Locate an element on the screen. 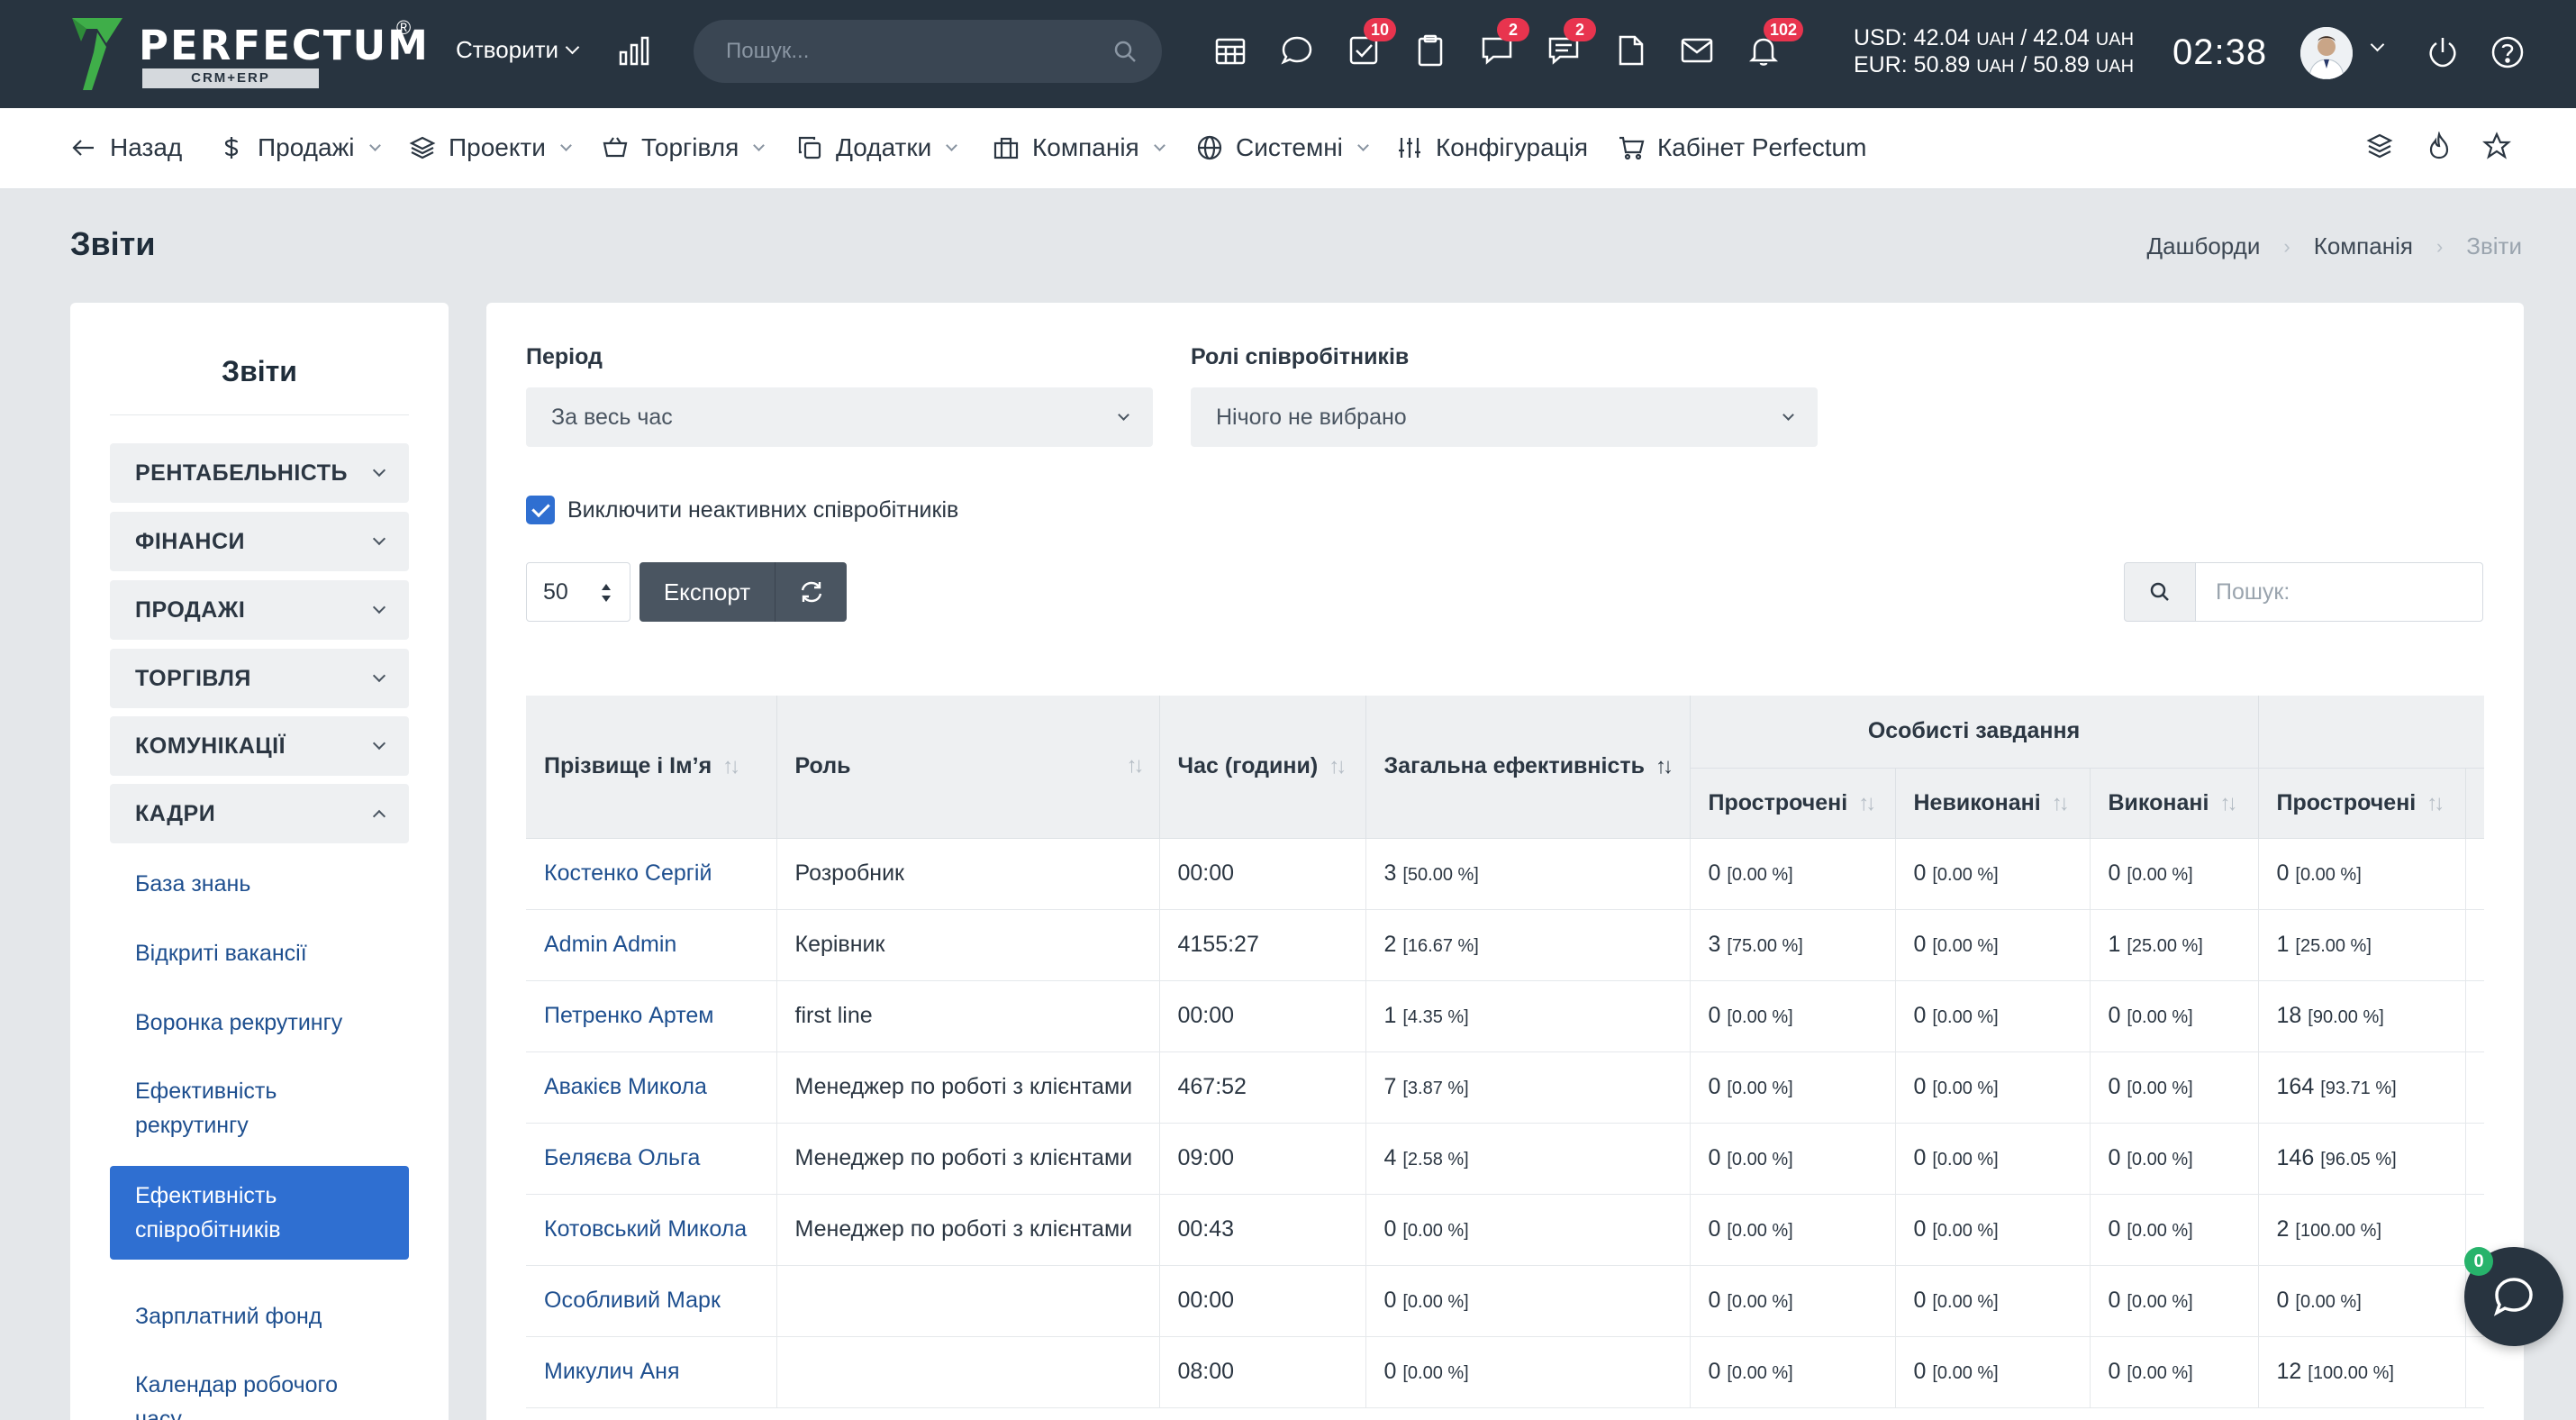 Image resolution: width=2576 pixels, height=1420 pixels. sort-icon: ↑↓ is located at coordinates (1867, 802).